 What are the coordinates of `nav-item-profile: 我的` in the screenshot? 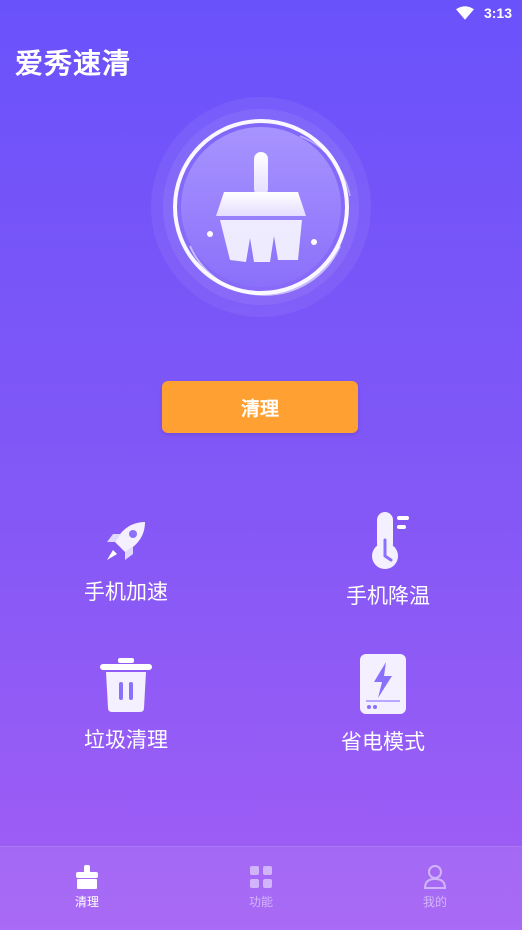 It's located at (435, 888).